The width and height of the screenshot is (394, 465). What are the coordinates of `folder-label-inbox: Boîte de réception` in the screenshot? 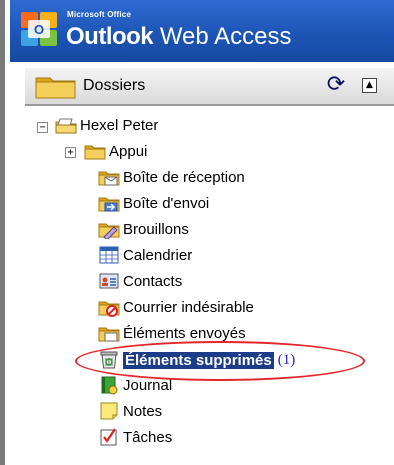 It's located at (184, 177).